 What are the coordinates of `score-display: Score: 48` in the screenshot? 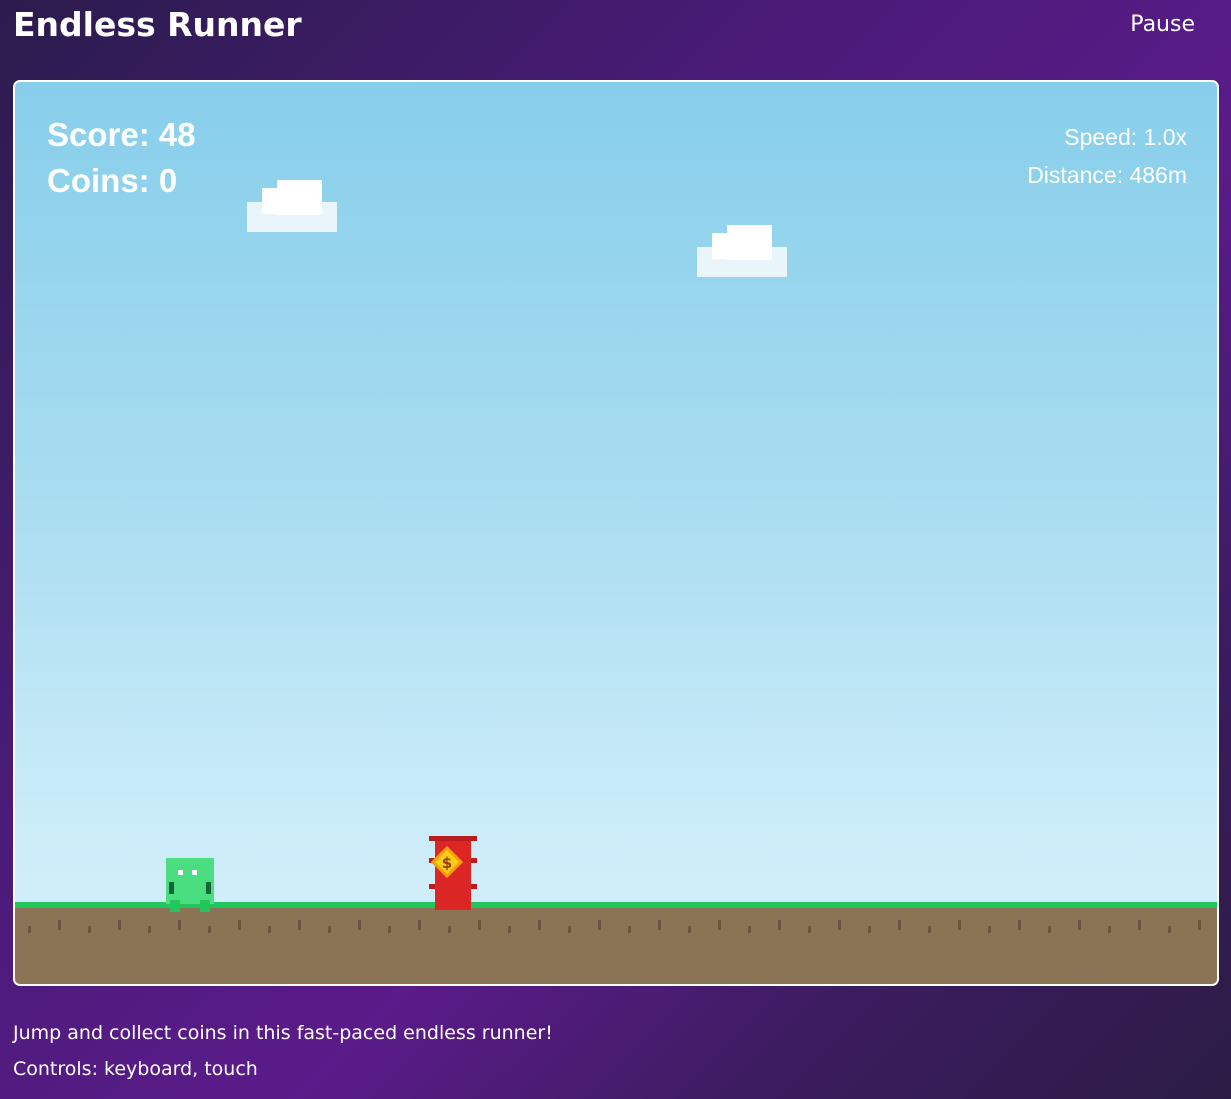 It's located at (121, 134).